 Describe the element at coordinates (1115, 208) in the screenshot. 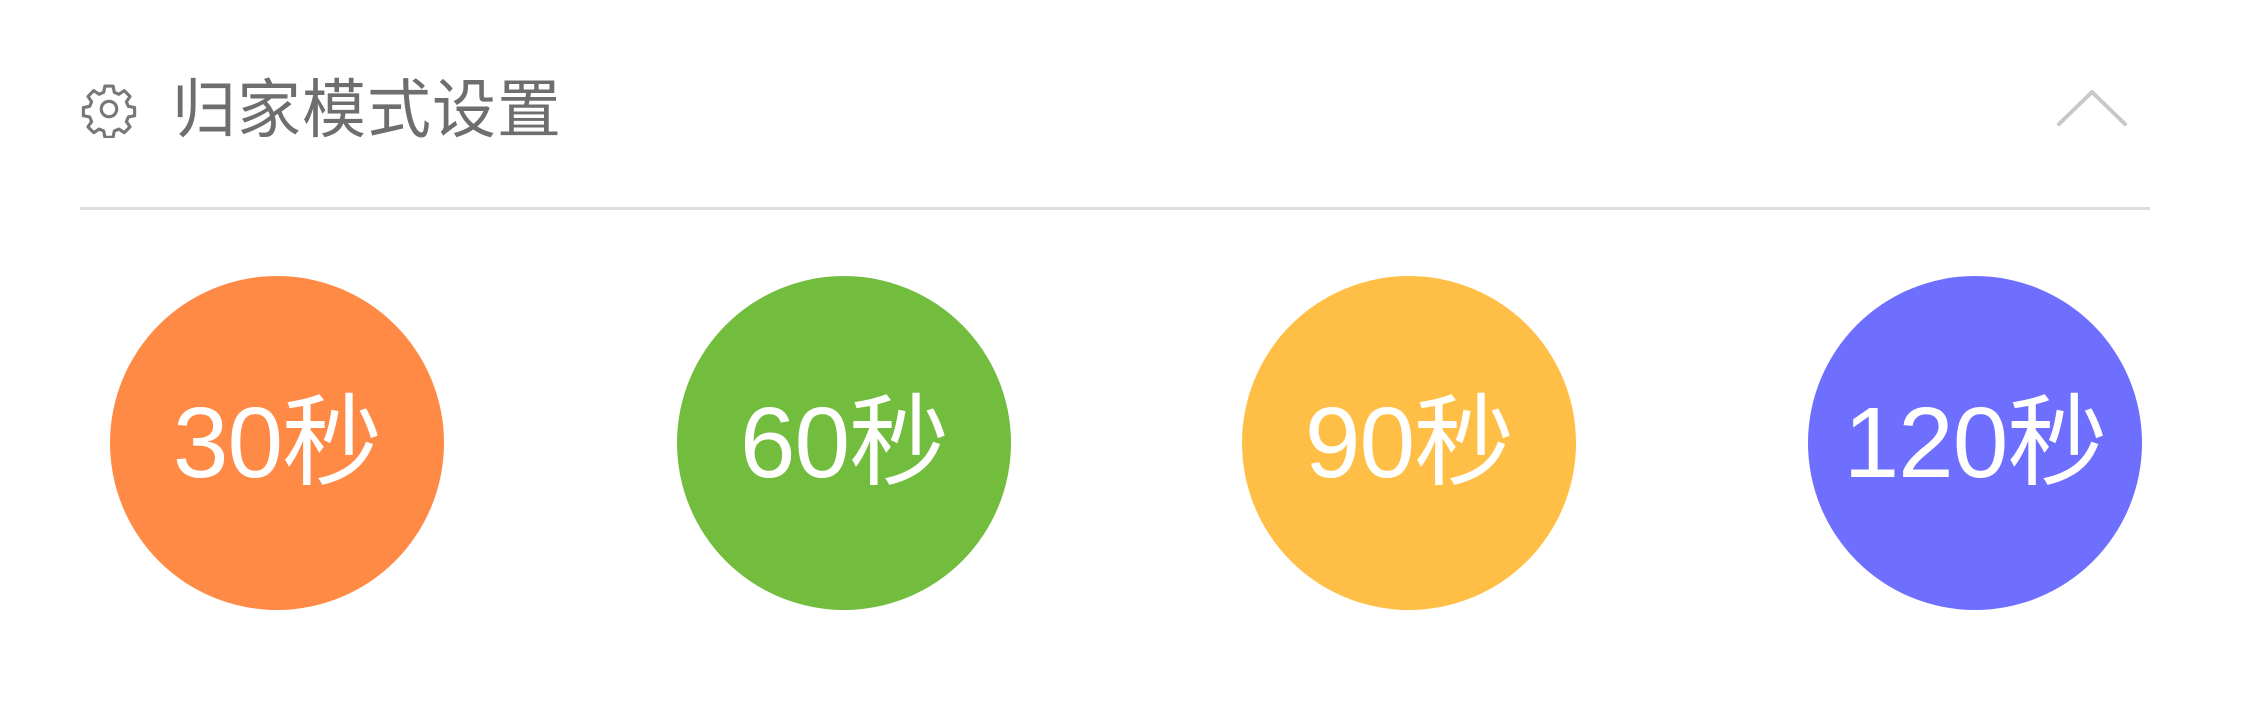

I see `header-divider` at that location.